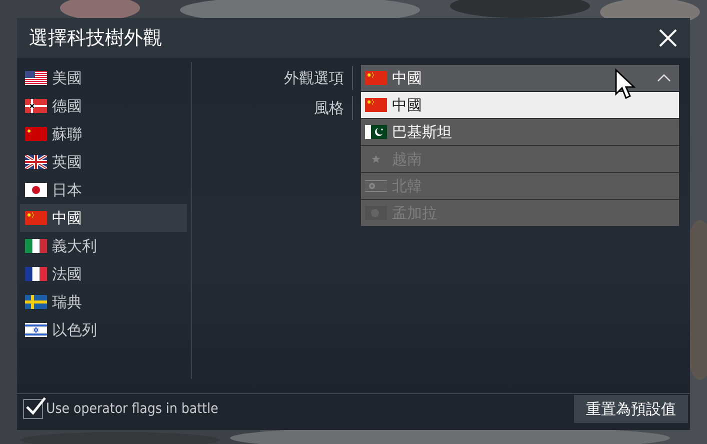 Image resolution: width=707 pixels, height=444 pixels. What do you see at coordinates (103, 190) in the screenshot?
I see `sidebar-item: 日本` at bounding box center [103, 190].